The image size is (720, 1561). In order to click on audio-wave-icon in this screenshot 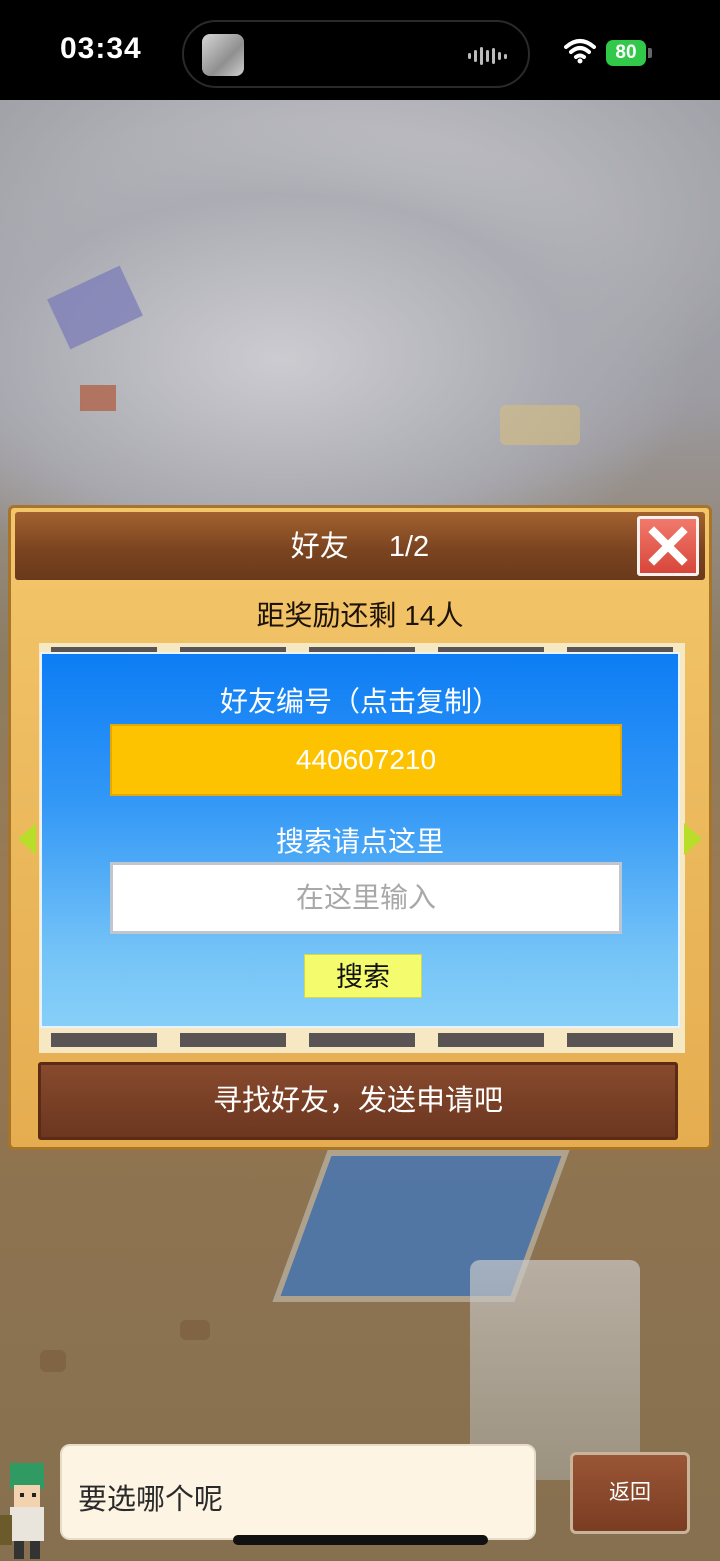, I will do `click(488, 56)`.